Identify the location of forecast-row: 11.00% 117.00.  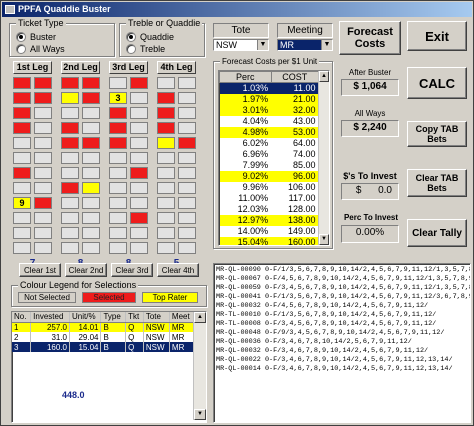
(269, 198).